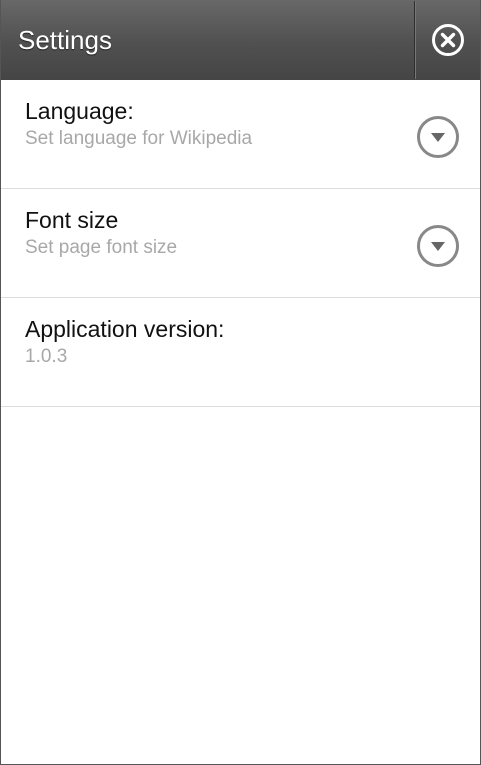  What do you see at coordinates (72, 220) in the screenshot?
I see `font-size-label: Font size` at bounding box center [72, 220].